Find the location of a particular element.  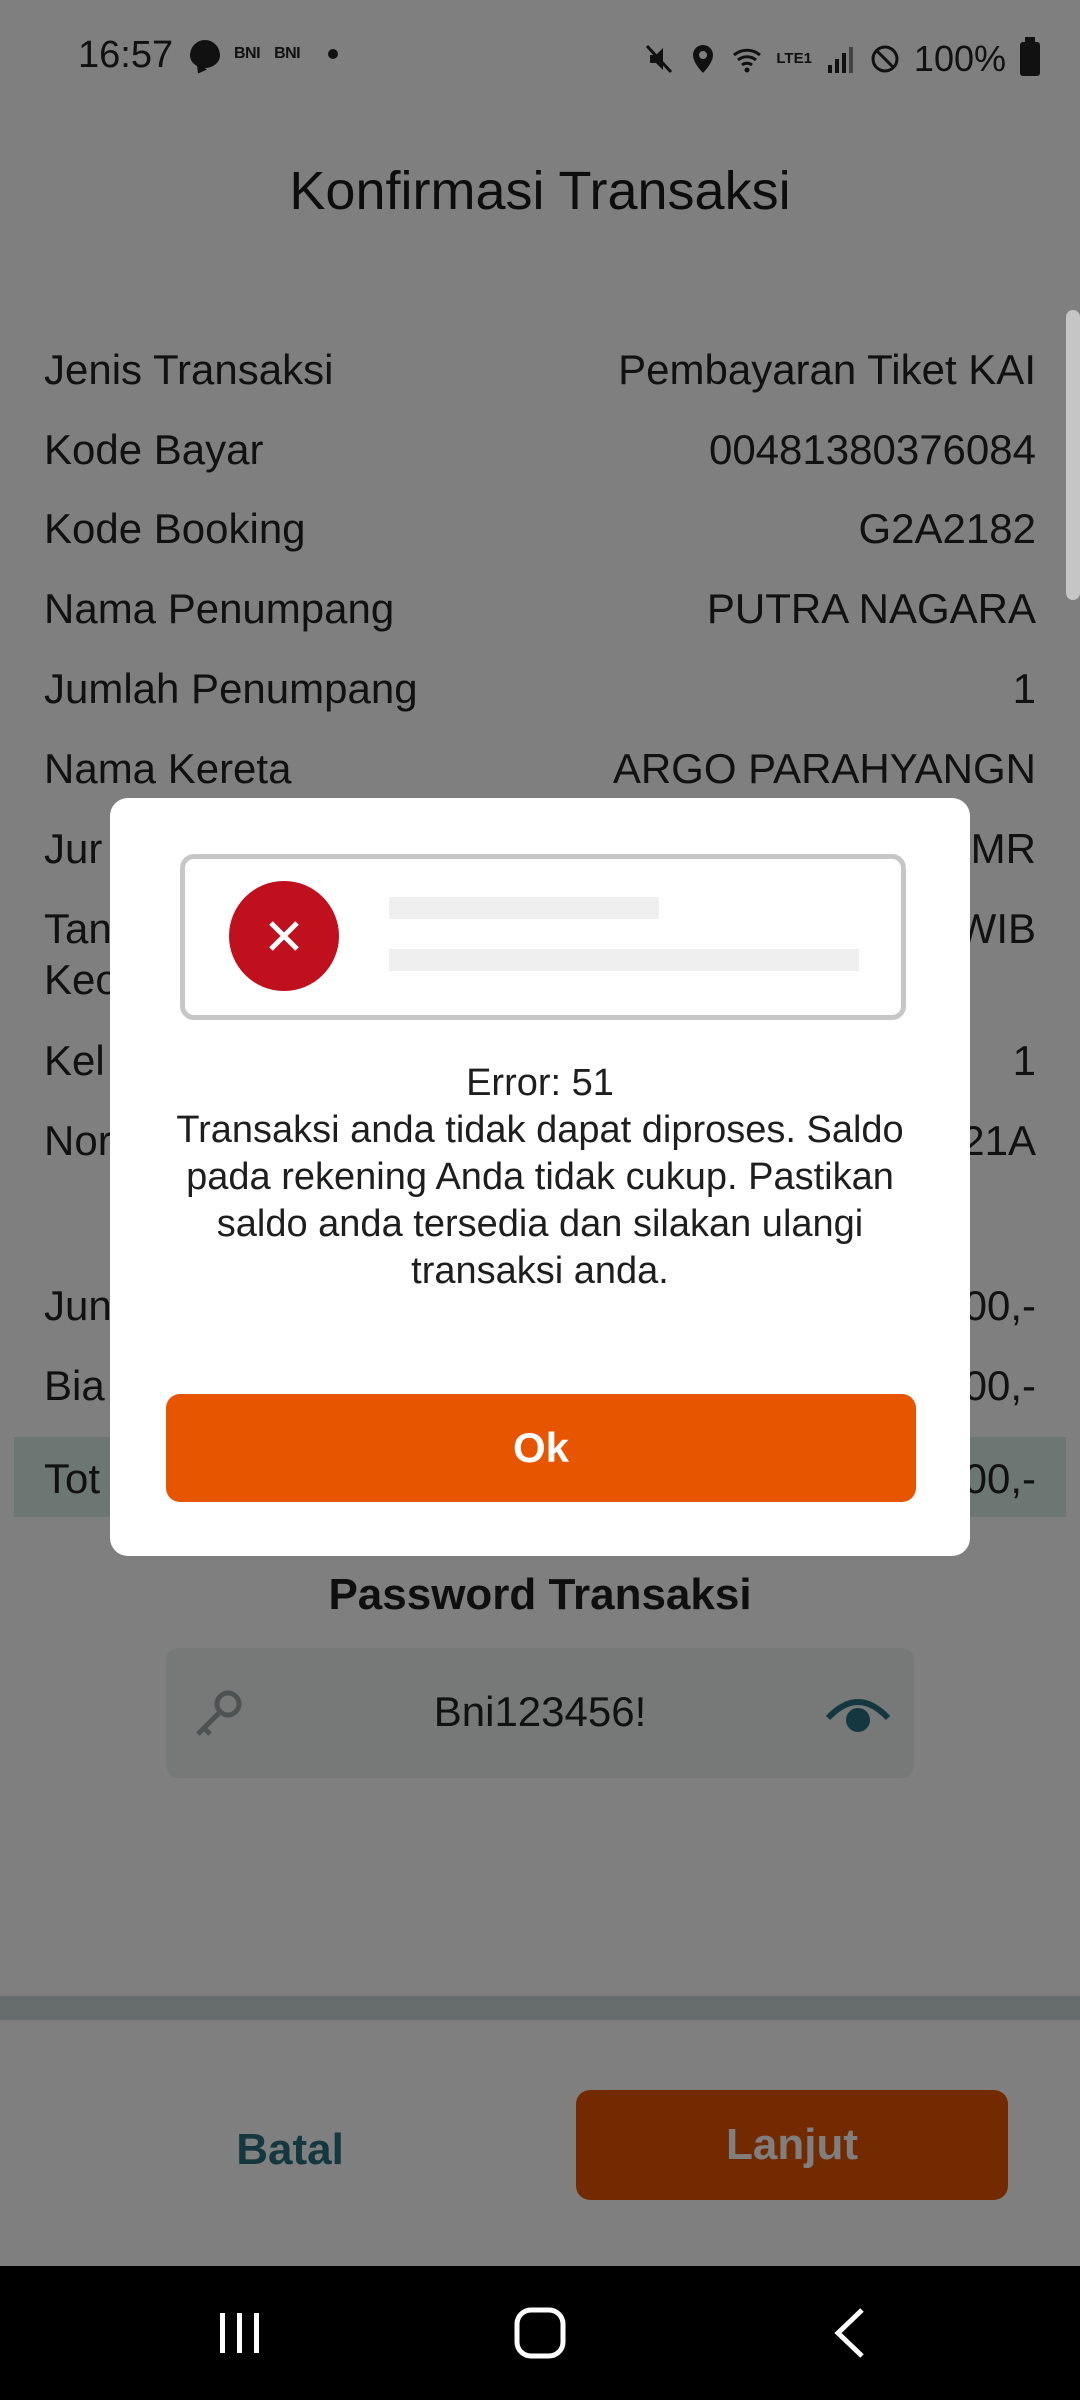

error-x-icon is located at coordinates (284, 936).